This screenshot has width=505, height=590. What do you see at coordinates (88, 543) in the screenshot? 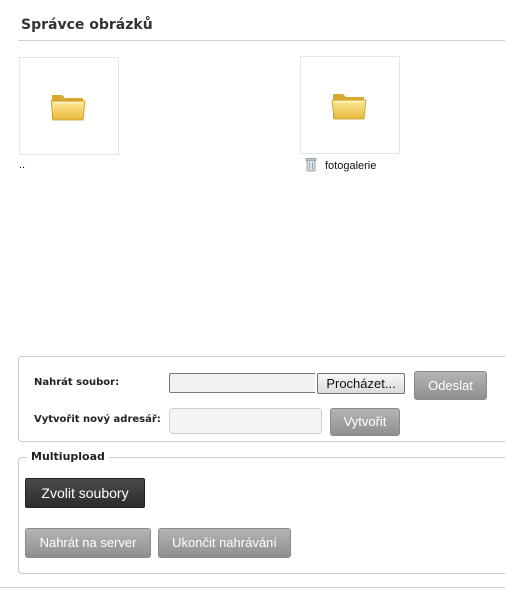
I see `upload-to-server-button: Nahrát na server` at bounding box center [88, 543].